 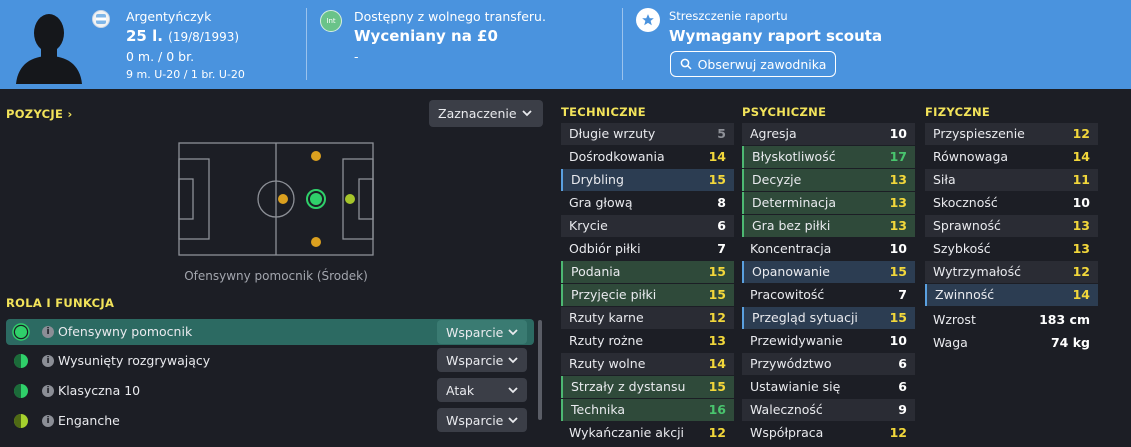 What do you see at coordinates (477, 113) in the screenshot?
I see `selection-dropdown-label: Zaznaczenie` at bounding box center [477, 113].